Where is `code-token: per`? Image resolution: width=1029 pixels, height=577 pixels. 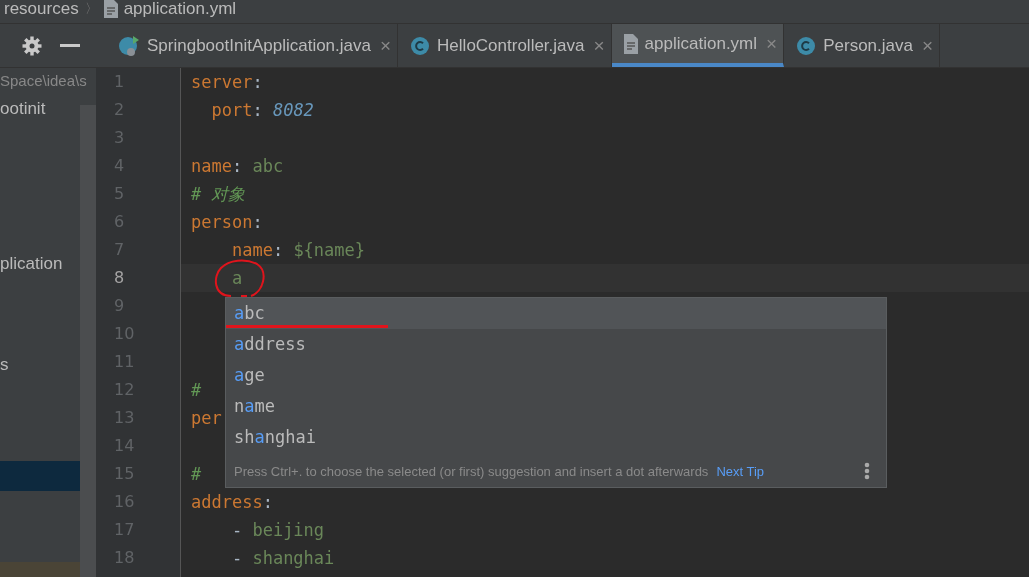
code-token: per is located at coordinates (206, 418).